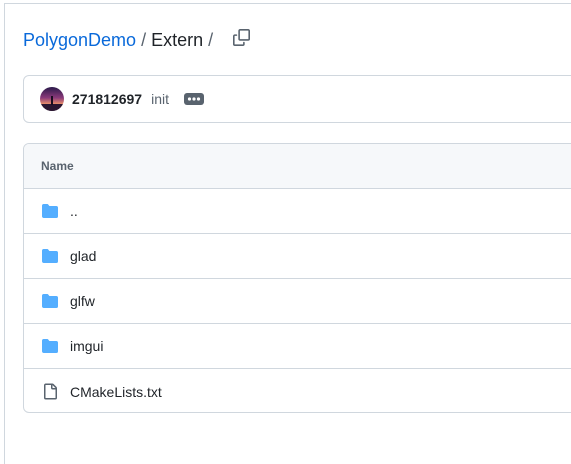 Image resolution: width=571 pixels, height=464 pixels. Describe the element at coordinates (79, 40) in the screenshot. I see `breadcrumb-repo-link: PolygonDemo` at that location.